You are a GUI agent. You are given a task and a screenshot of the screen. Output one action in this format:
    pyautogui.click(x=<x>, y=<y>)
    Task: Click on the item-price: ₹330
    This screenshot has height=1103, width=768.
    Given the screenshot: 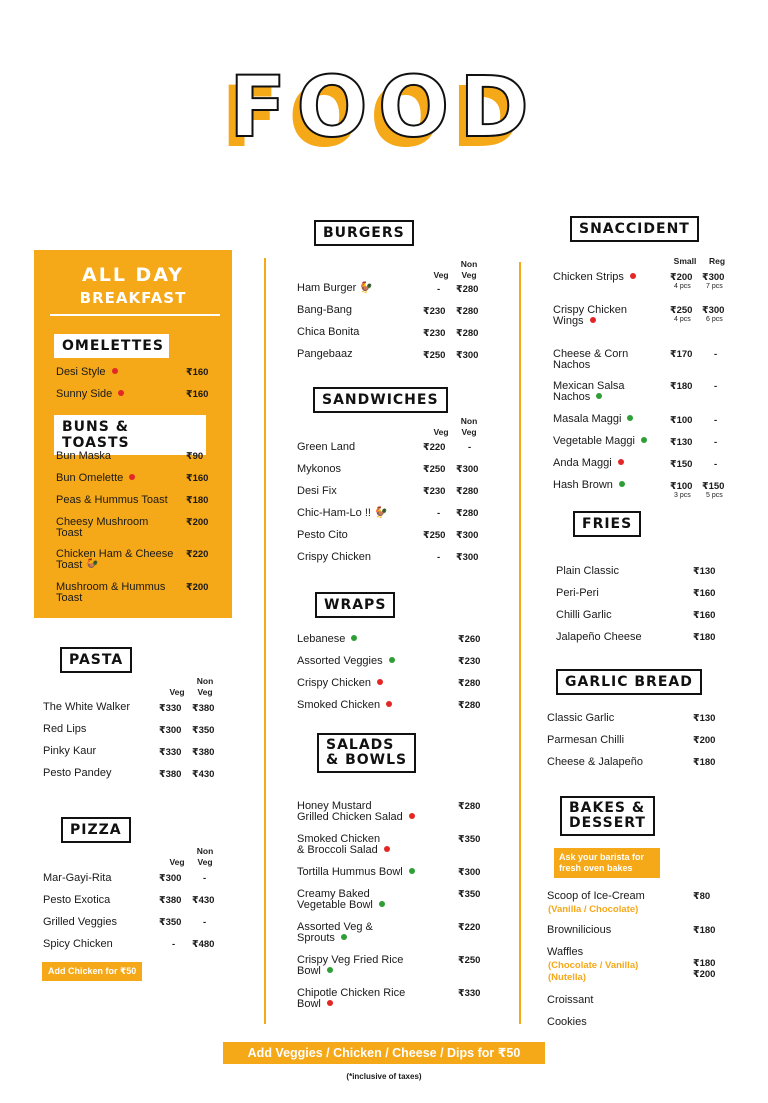 What is the action you would take?
    pyautogui.click(x=469, y=993)
    